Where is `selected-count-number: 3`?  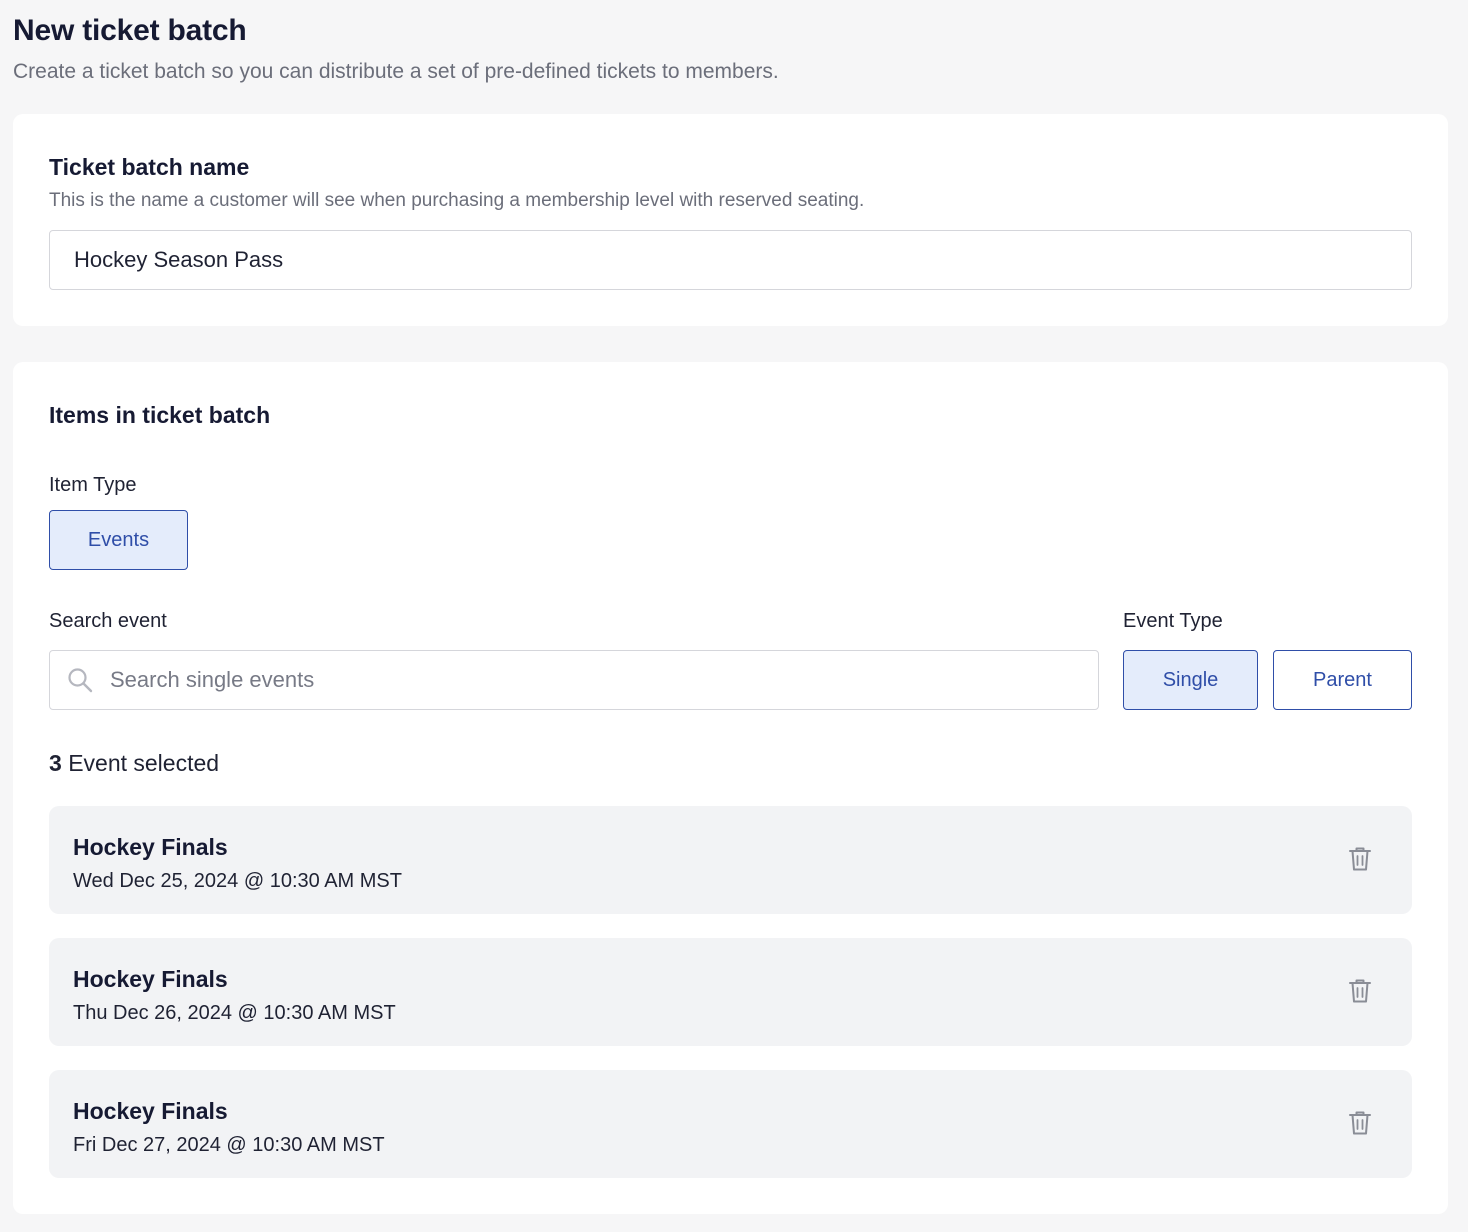 selected-count-number: 3 is located at coordinates (55, 763).